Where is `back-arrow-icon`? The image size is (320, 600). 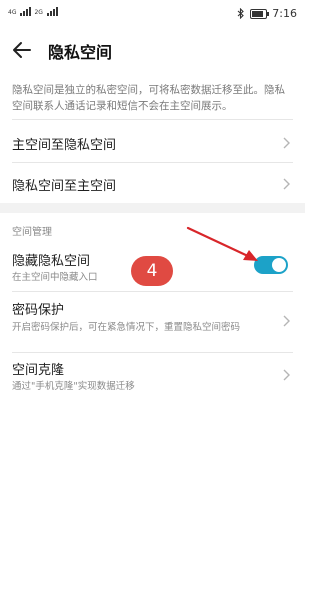
back-arrow-icon is located at coordinates (22, 50).